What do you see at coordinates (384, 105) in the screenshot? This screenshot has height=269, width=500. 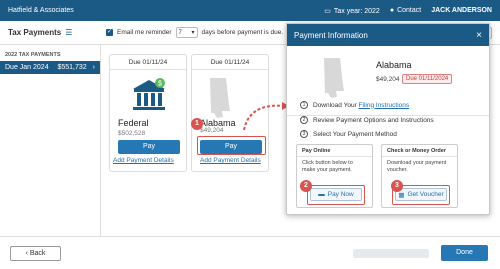 I see `filing-instructions-link: Filing Instructions` at bounding box center [384, 105].